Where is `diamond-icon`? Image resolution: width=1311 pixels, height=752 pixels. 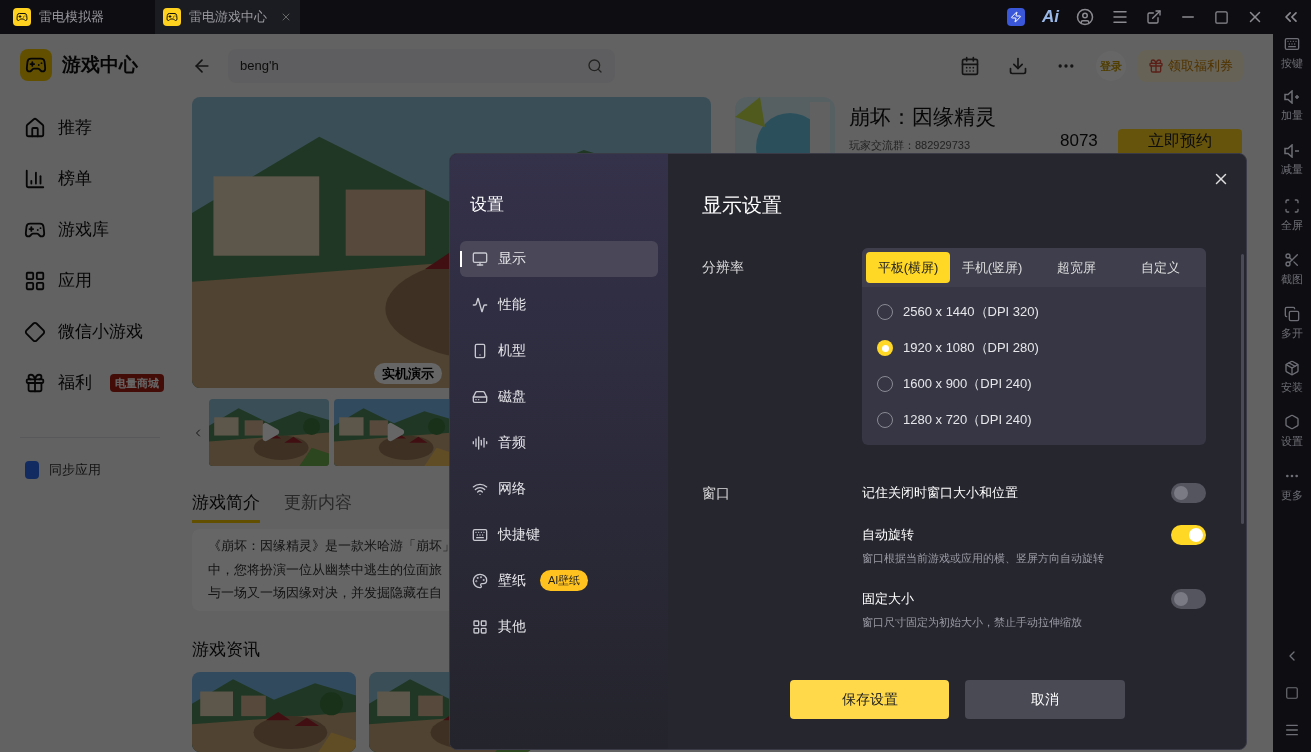 diamond-icon is located at coordinates (35, 332).